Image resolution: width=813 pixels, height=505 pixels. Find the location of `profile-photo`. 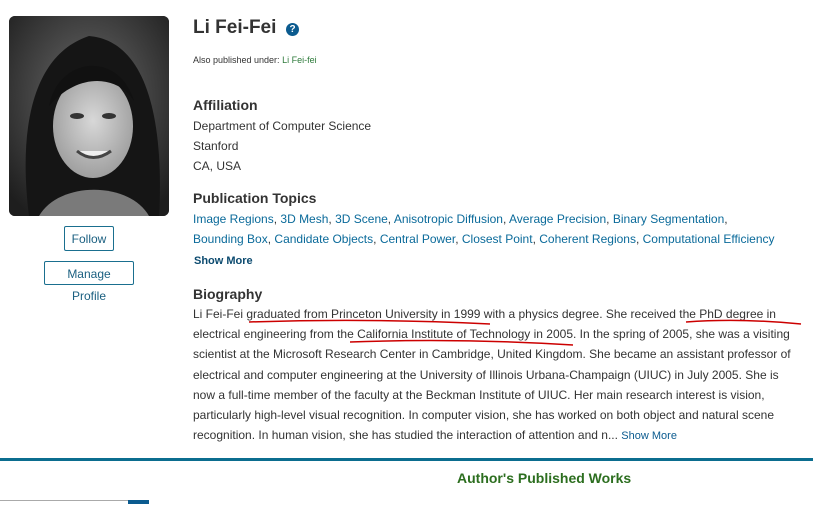

profile-photo is located at coordinates (89, 116).